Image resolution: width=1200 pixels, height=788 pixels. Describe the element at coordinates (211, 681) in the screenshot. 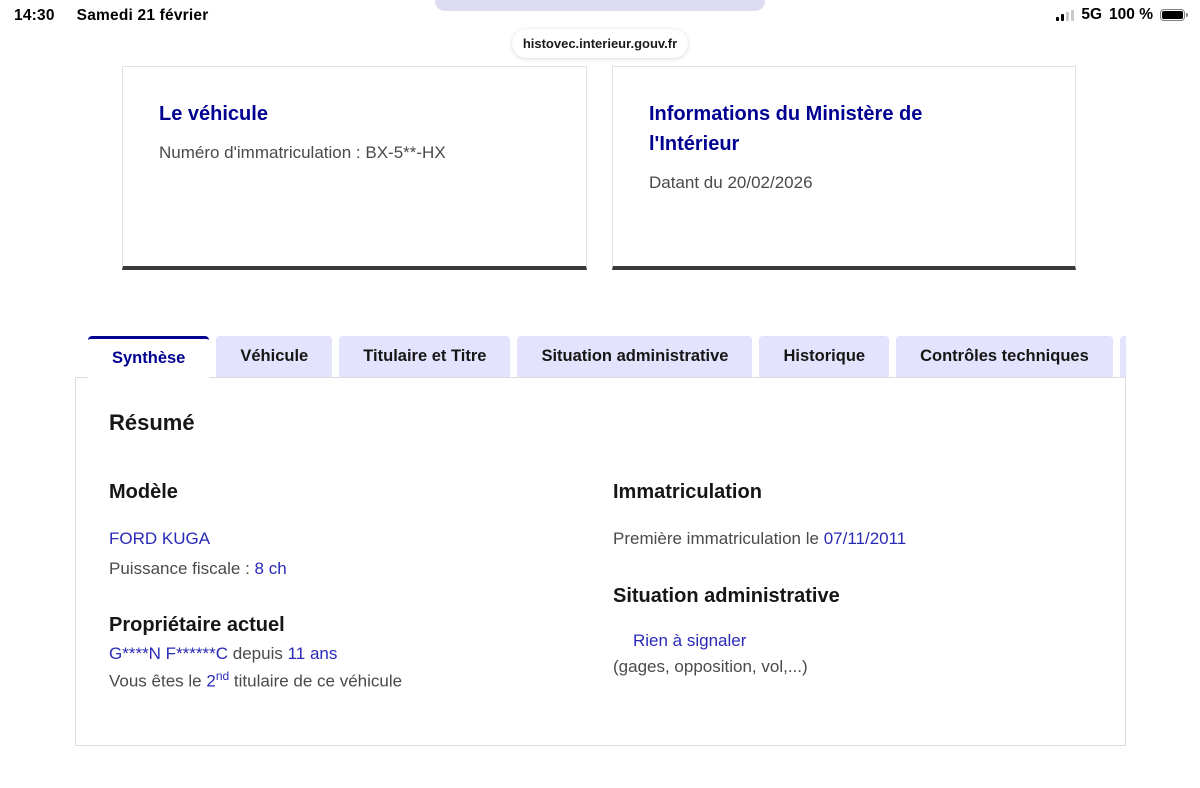

I see `holder-rank-number: 2` at that location.